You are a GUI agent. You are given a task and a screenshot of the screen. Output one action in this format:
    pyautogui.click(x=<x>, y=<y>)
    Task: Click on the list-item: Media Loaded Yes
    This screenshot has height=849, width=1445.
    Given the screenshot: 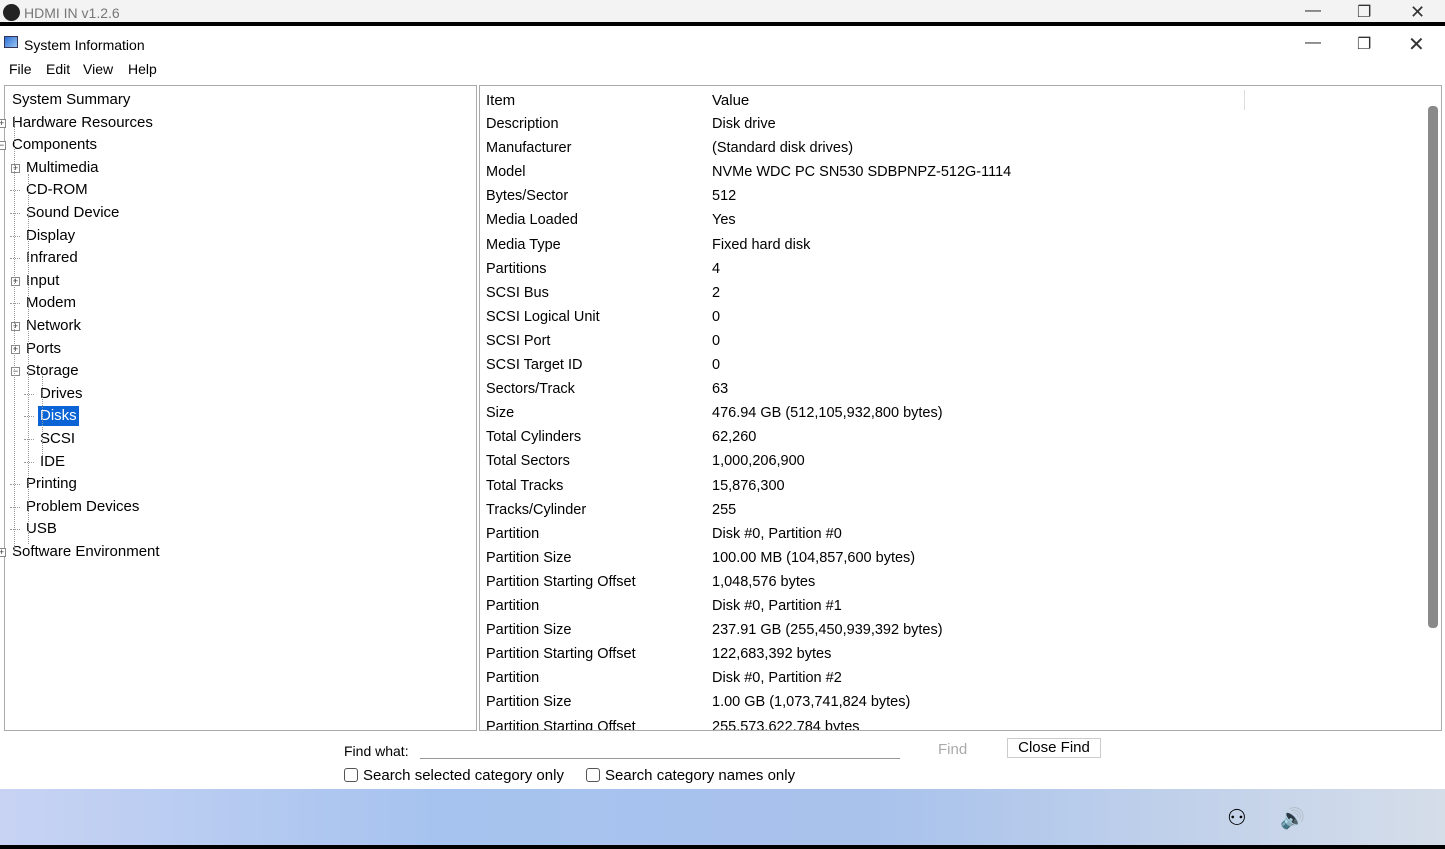 What is the action you would take?
    pyautogui.click(x=611, y=220)
    